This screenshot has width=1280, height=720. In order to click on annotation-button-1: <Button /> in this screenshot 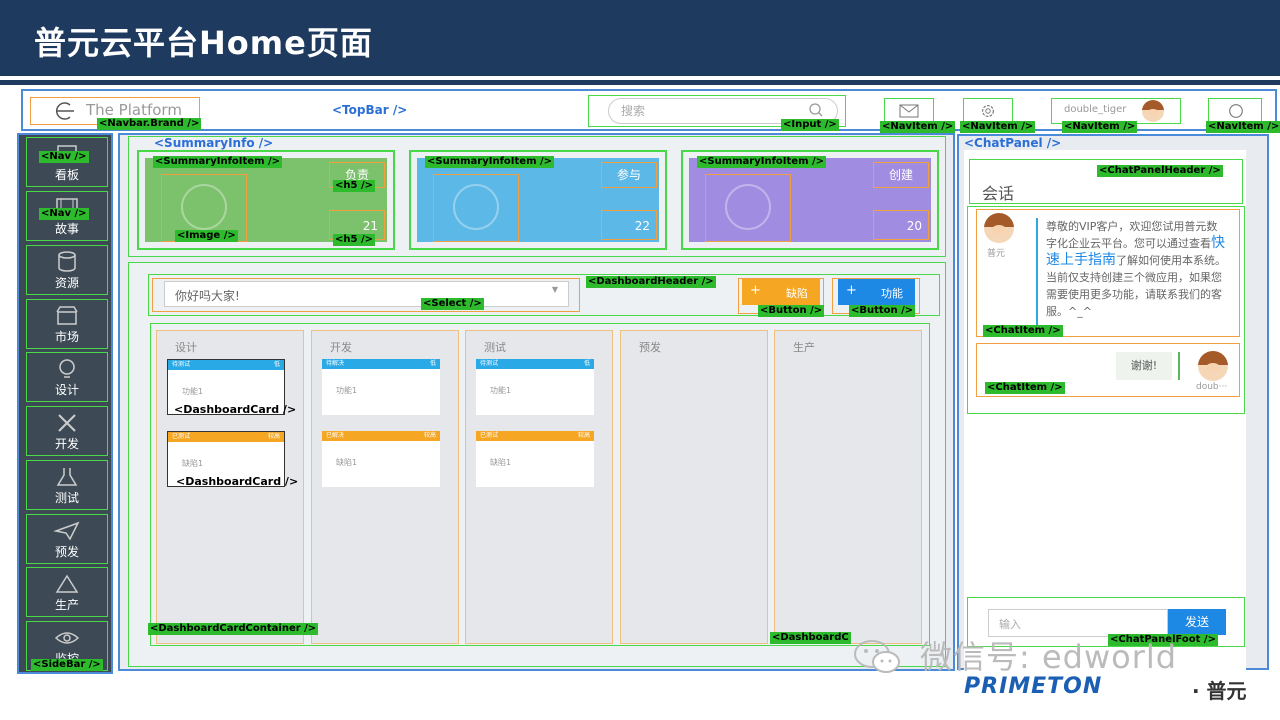, I will do `click(791, 311)`.